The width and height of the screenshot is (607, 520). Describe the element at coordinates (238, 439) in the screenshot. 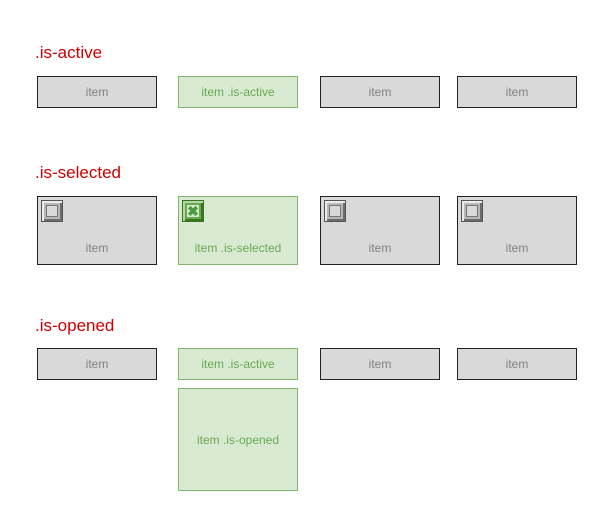

I see `opened-panel: item .is-opened` at that location.